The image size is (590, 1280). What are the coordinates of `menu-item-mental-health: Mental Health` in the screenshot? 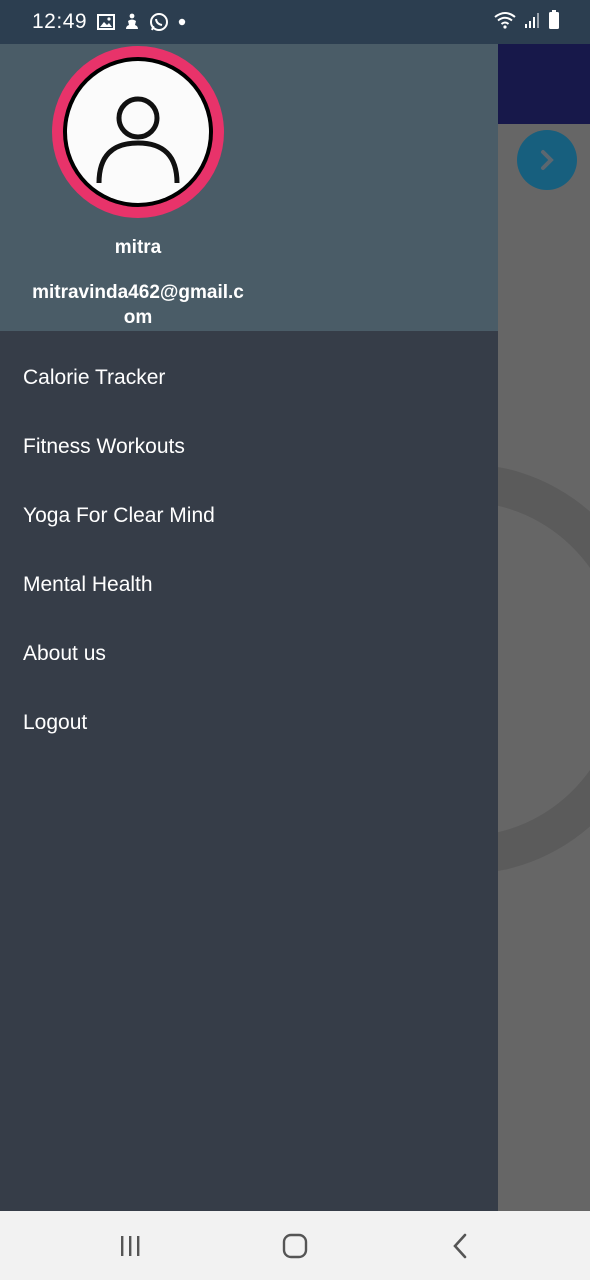 It's located at (249, 584).